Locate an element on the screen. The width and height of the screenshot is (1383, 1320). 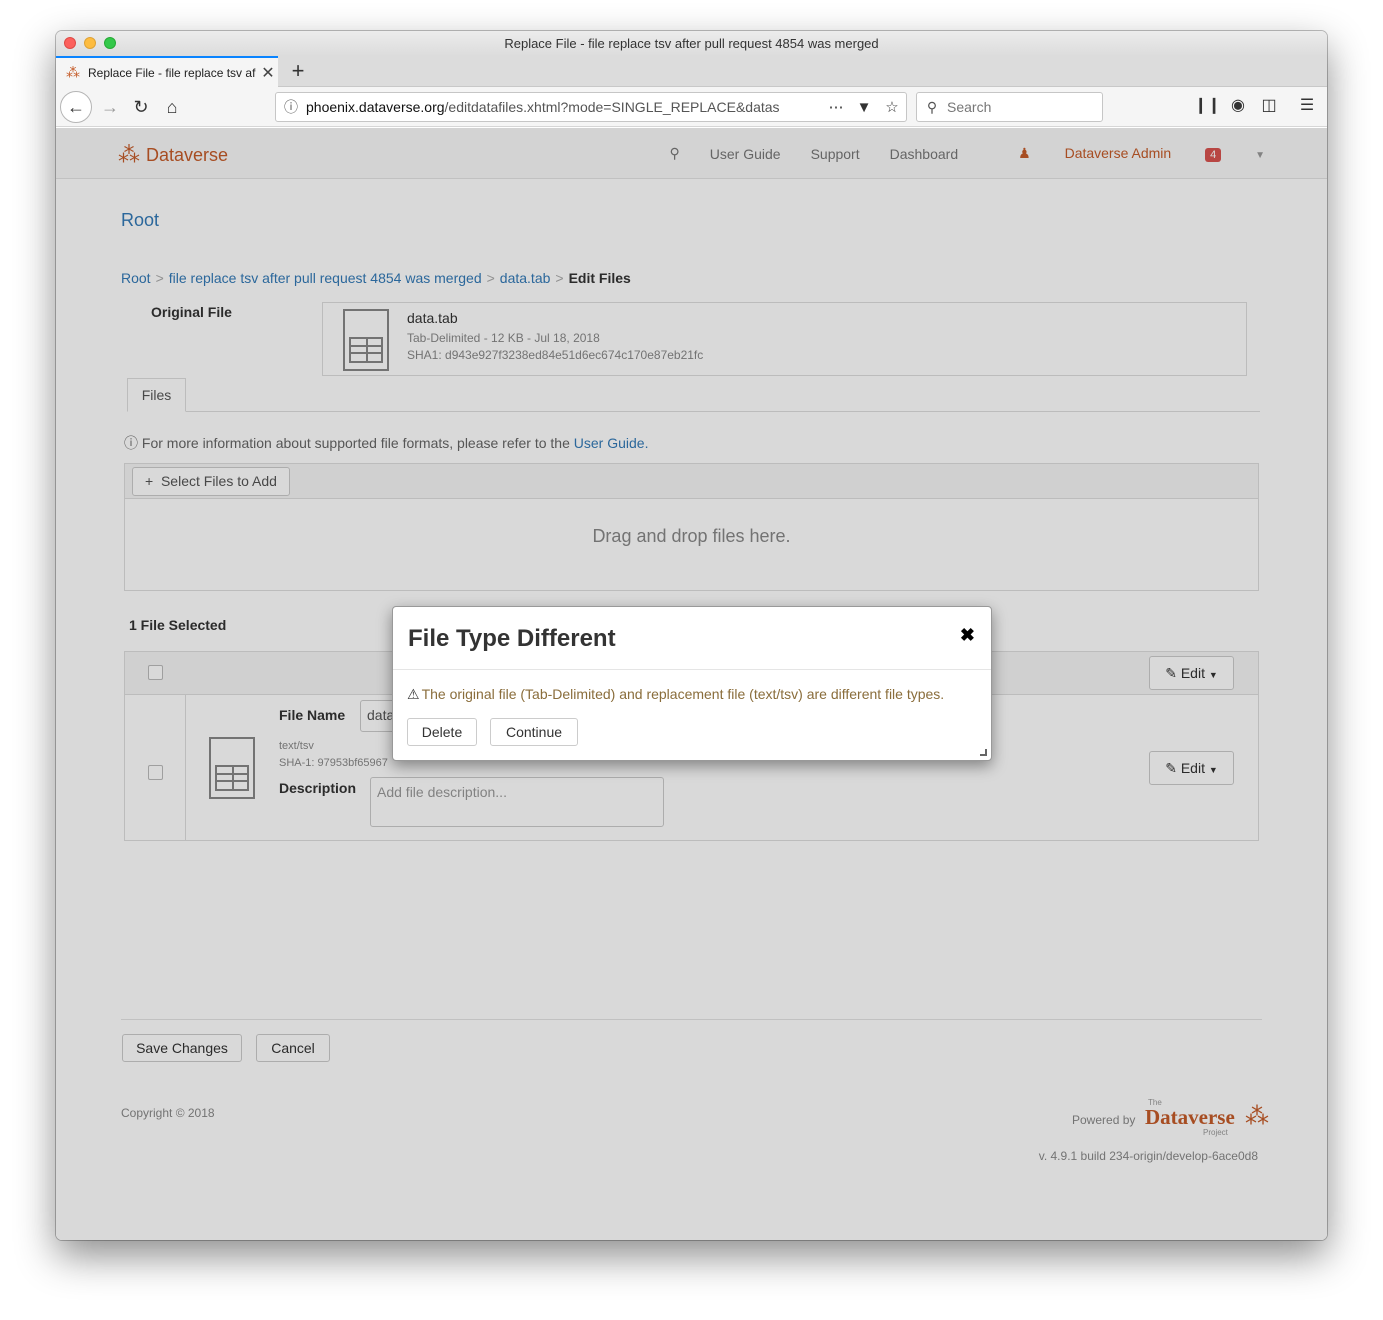
site-info-icon: ⓘ is located at coordinates (291, 107).